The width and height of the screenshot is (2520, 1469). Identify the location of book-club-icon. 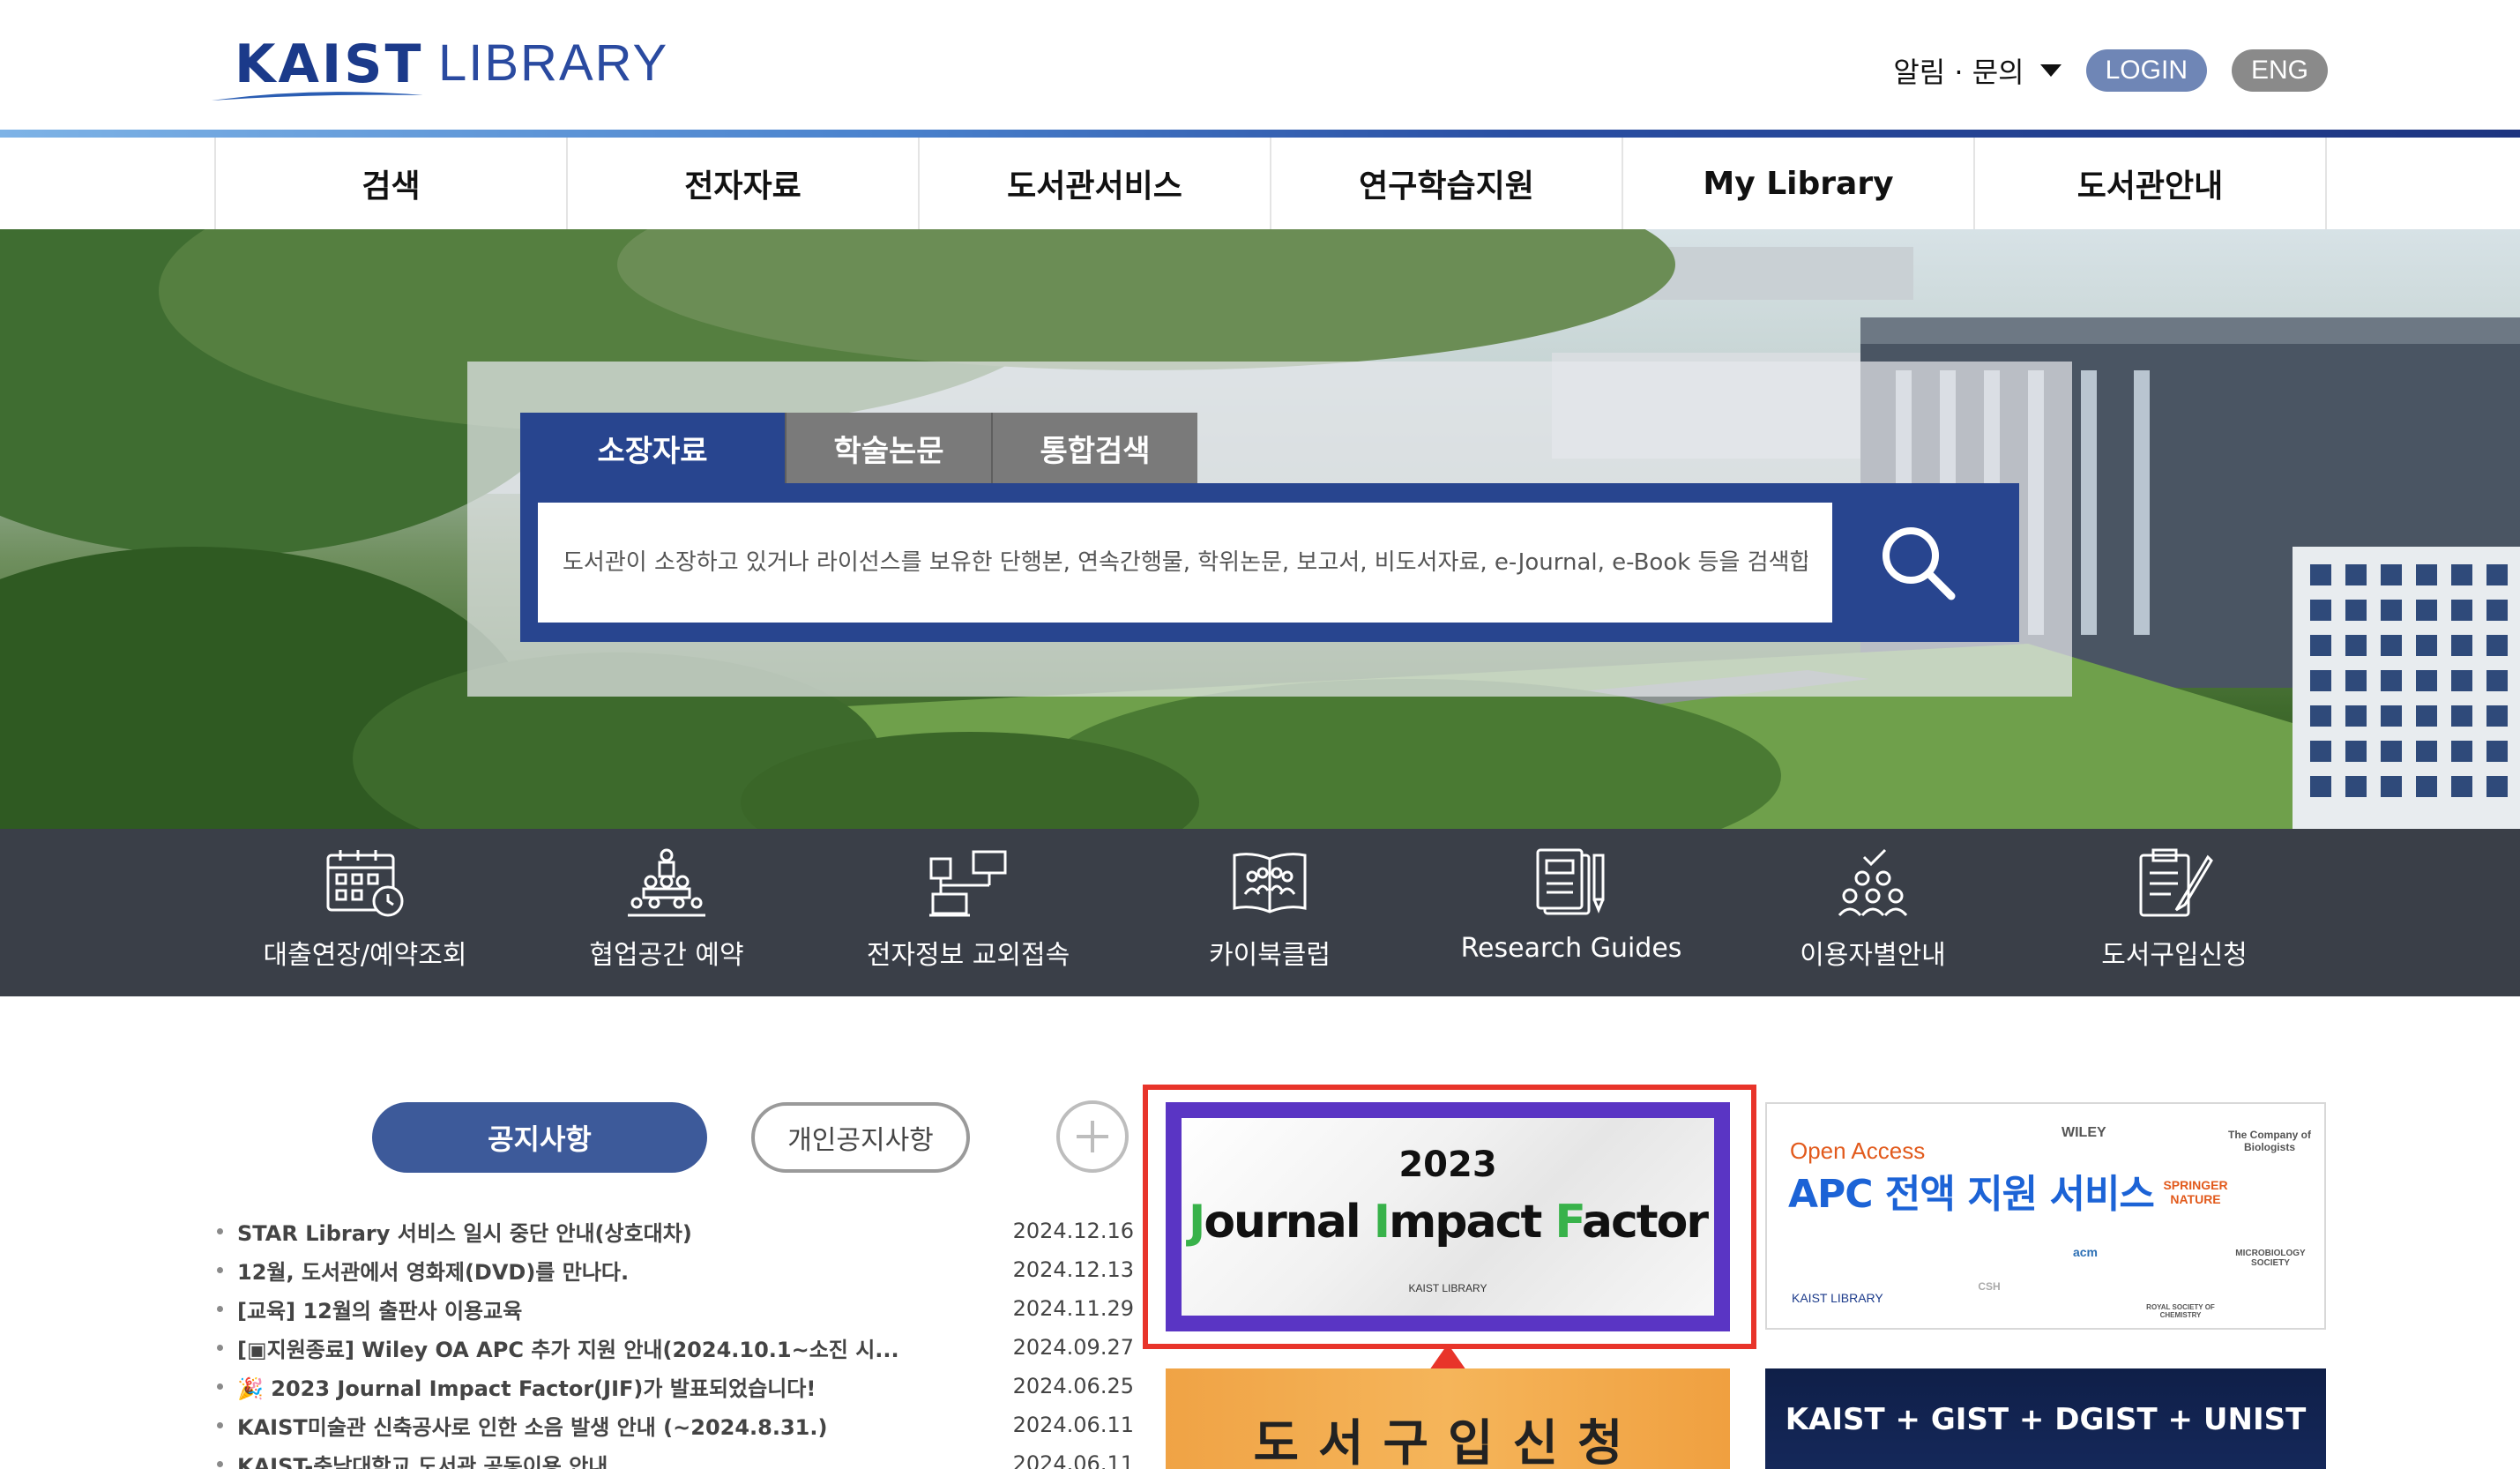
(1270, 883).